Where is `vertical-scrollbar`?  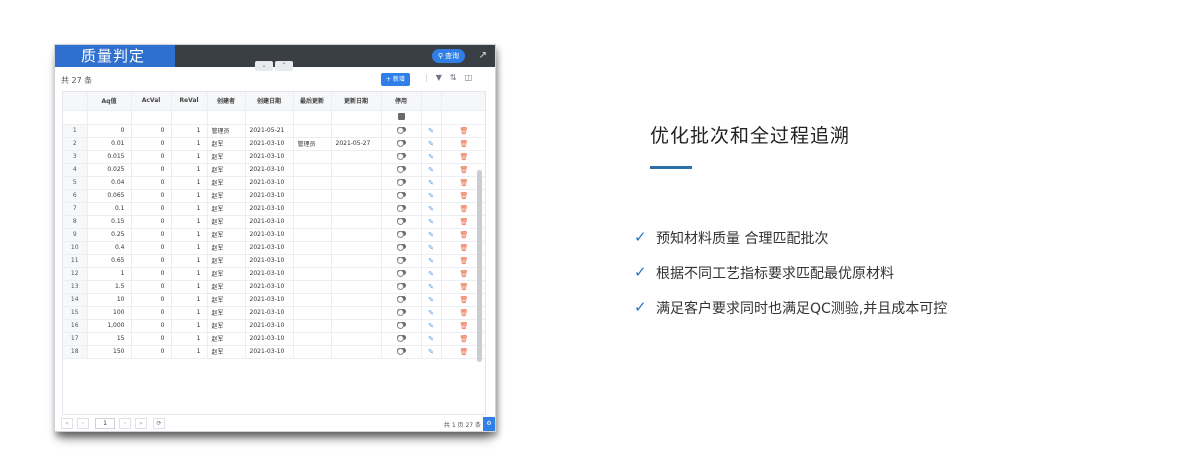 vertical-scrollbar is located at coordinates (479, 266).